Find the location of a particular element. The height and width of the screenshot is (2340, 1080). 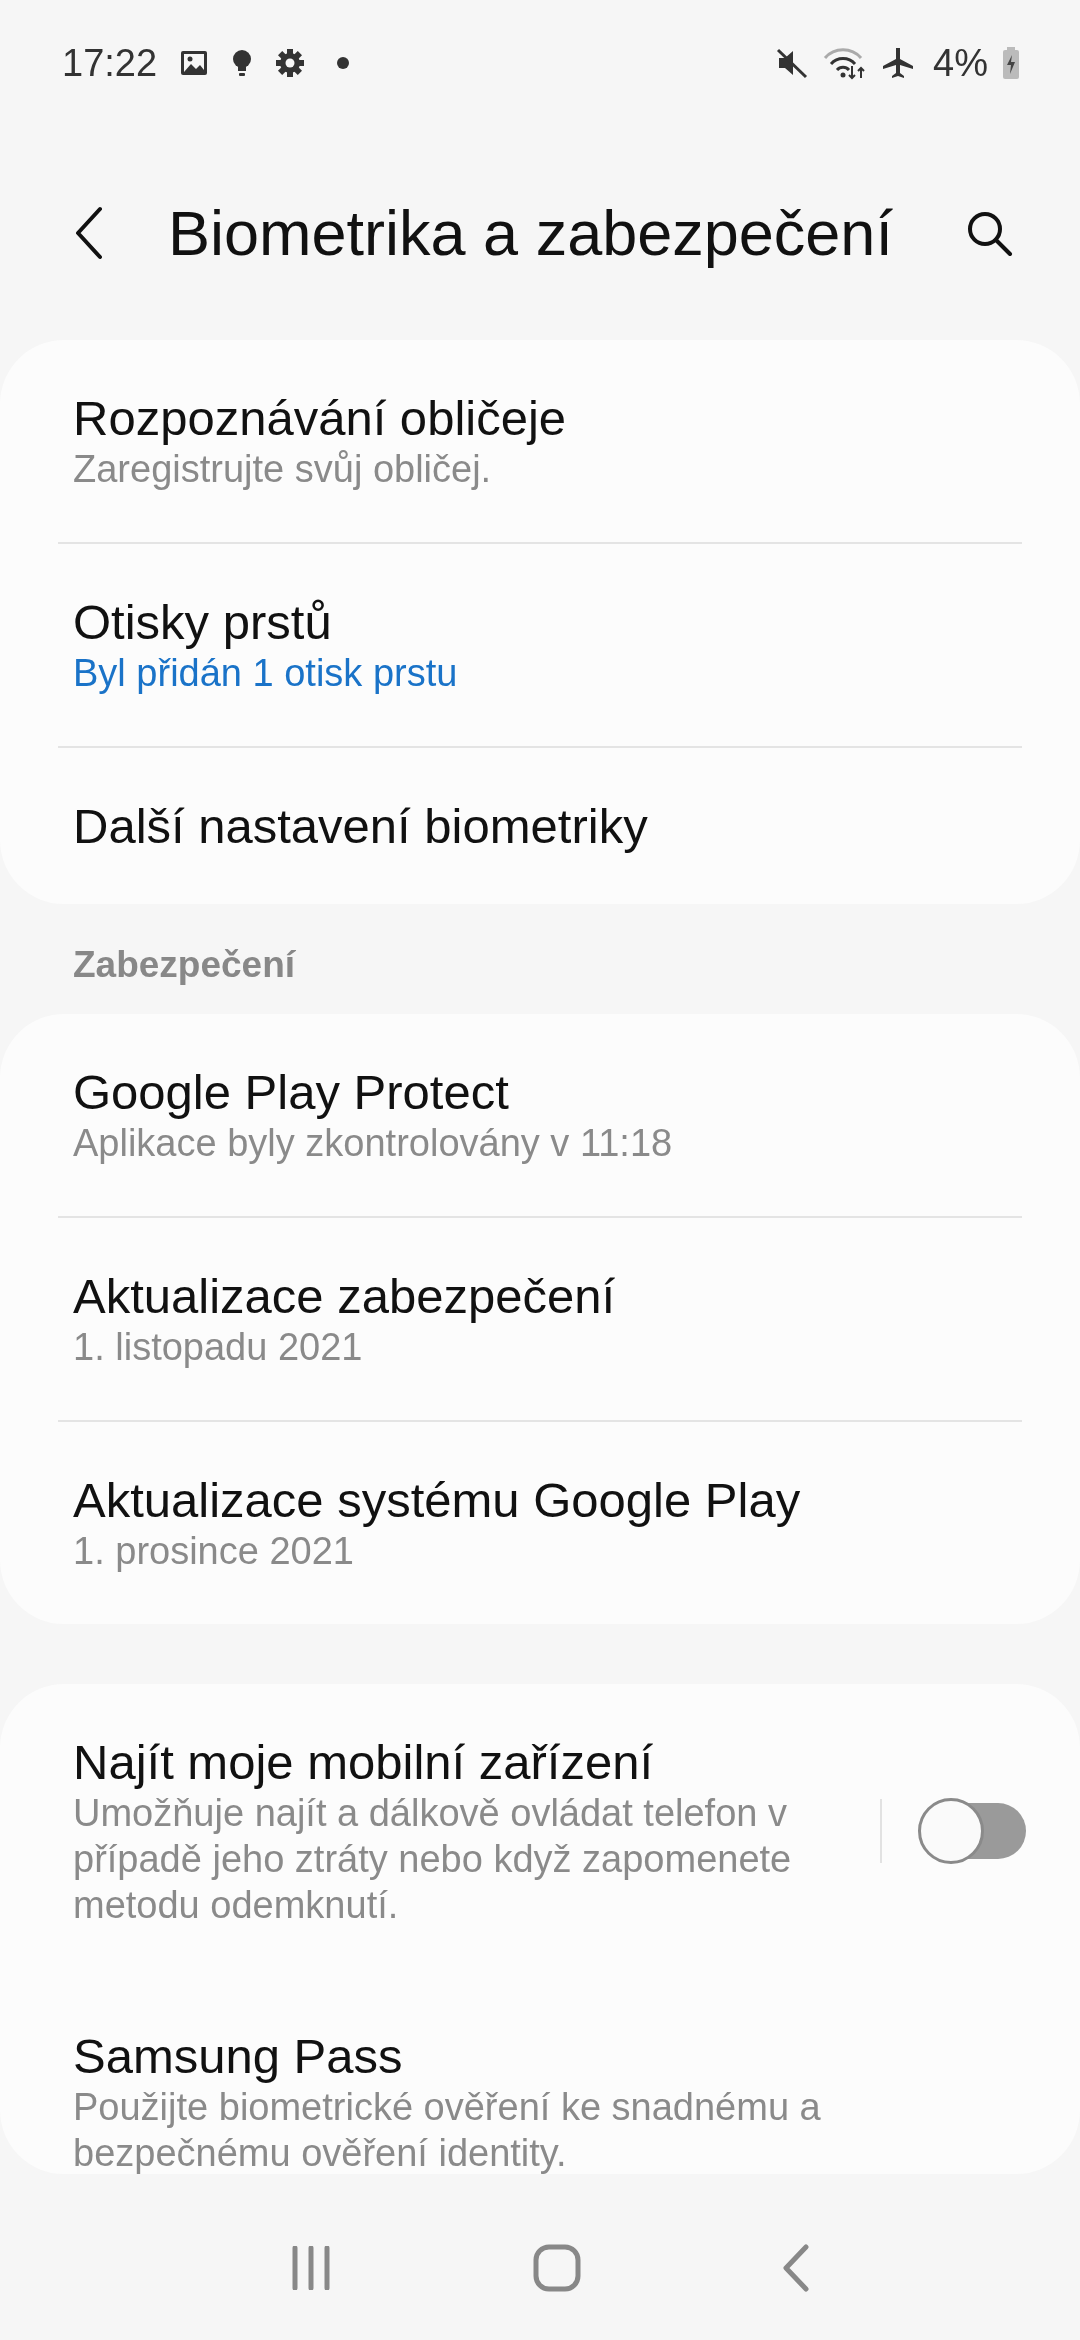

settings-item: Aktualizace zabezpečení 1. listopadu 2021 is located at coordinates (540, 1319).